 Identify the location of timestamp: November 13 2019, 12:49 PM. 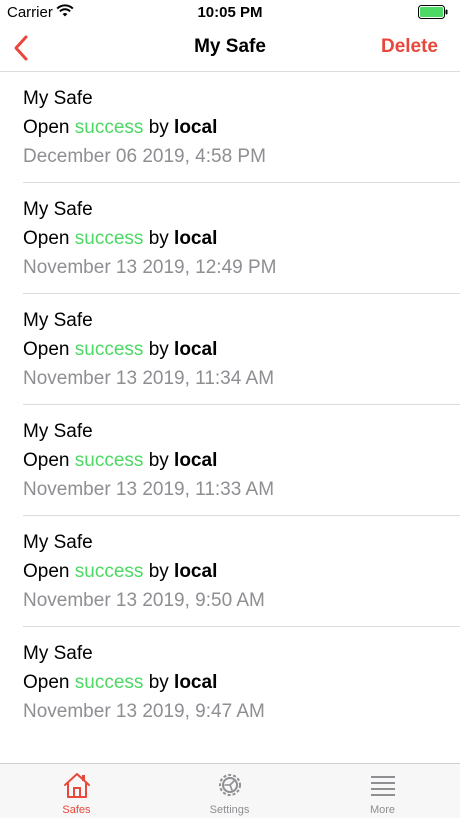
(150, 267).